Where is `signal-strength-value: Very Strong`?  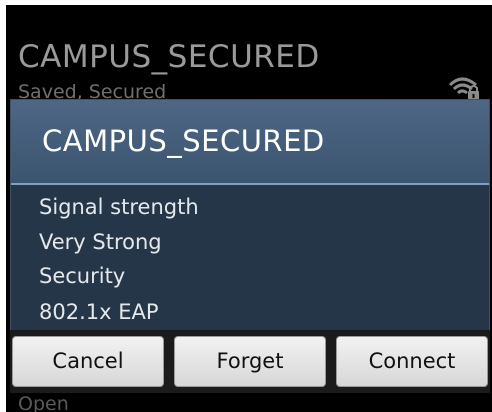
signal-strength-value: Very Strong is located at coordinates (100, 242).